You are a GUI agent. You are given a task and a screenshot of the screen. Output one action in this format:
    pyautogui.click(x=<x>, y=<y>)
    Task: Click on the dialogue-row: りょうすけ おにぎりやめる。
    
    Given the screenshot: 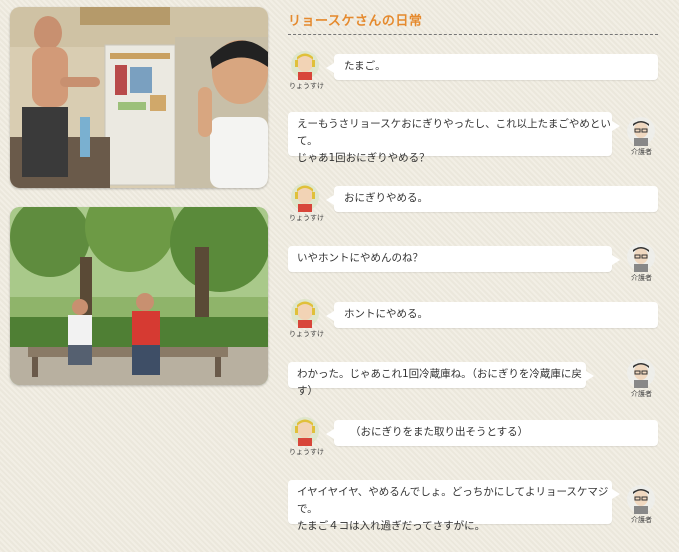 What is the action you would take?
    pyautogui.click(x=473, y=201)
    